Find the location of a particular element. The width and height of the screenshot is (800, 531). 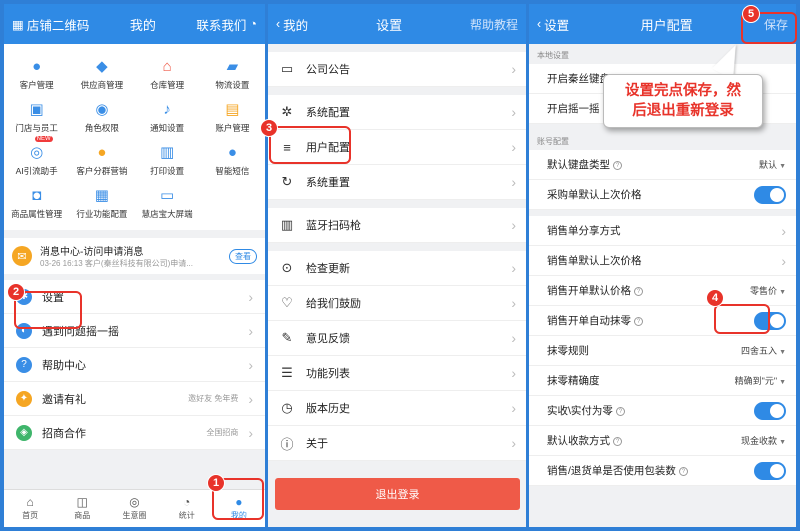

tab-item: ◫ 商品 is located at coordinates (82, 508).